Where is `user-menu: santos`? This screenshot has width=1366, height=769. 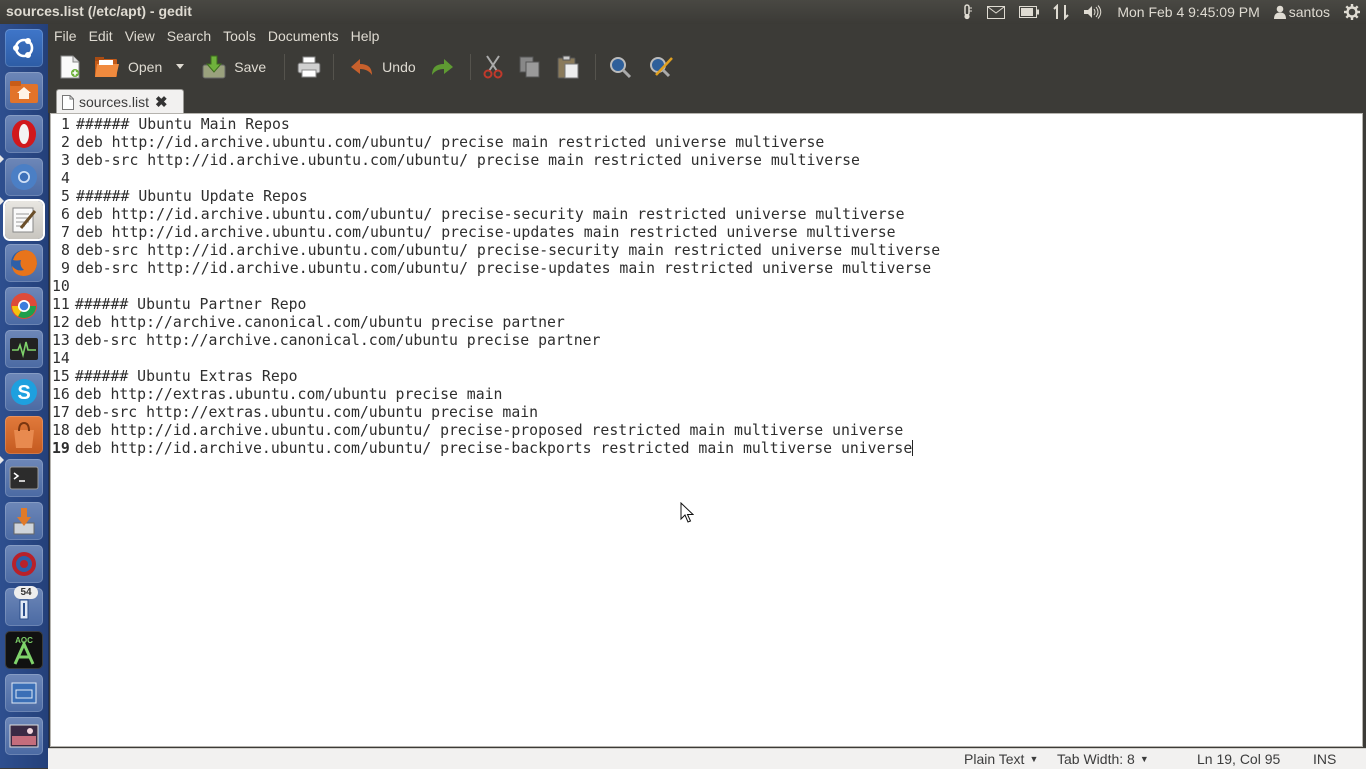 user-menu: santos is located at coordinates (1301, 12).